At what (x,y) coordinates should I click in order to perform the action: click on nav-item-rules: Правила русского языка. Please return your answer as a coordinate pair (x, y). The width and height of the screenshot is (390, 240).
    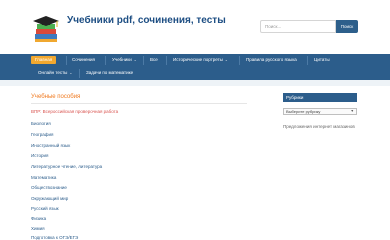
    Looking at the image, I should click on (271, 60).